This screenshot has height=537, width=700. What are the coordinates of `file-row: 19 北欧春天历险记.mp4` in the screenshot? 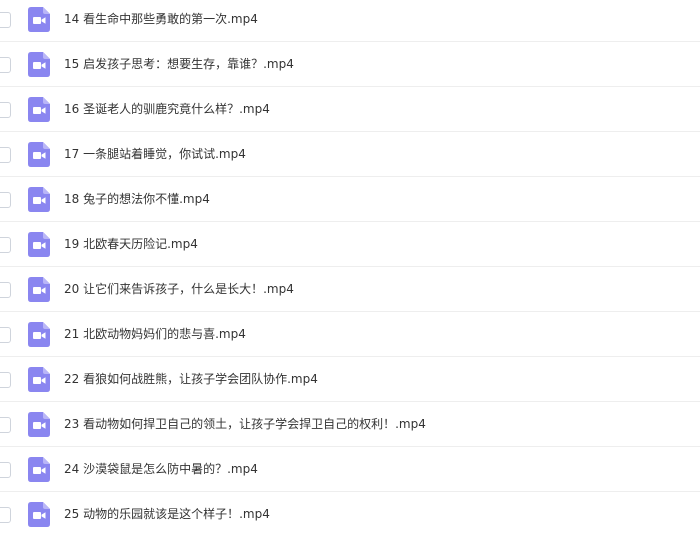 It's located at (350, 244).